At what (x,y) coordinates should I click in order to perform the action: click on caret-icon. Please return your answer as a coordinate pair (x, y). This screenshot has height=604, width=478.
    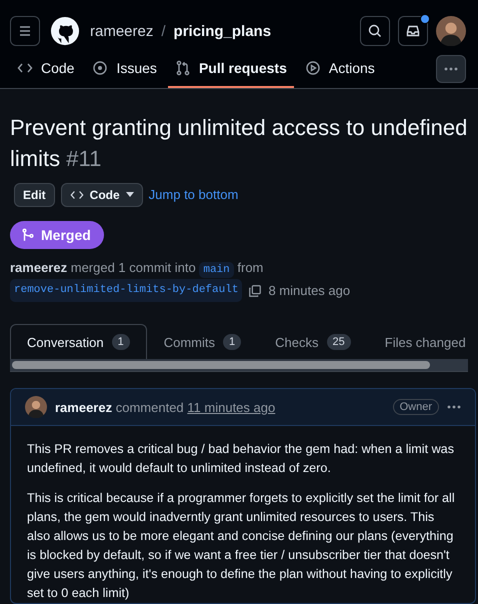
    Looking at the image, I should click on (130, 195).